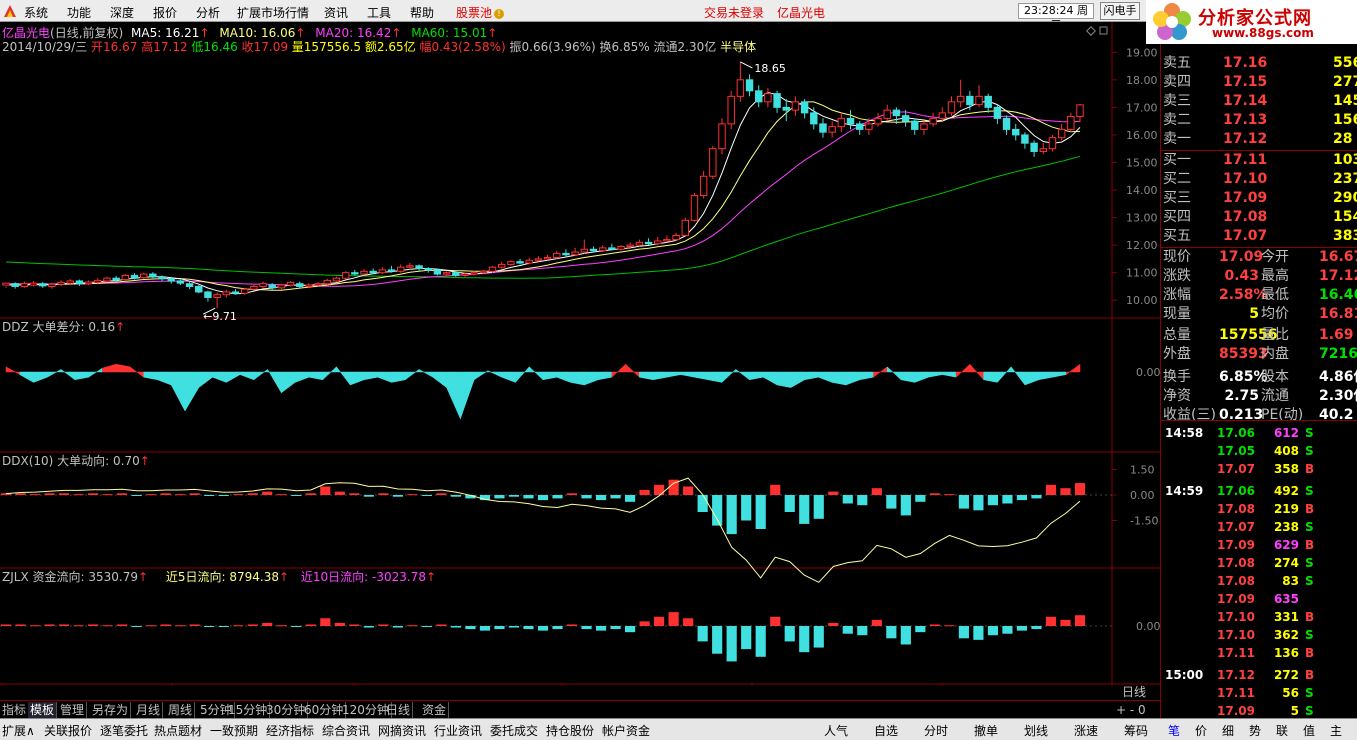 The height and width of the screenshot is (740, 1357). Describe the element at coordinates (1177, 139) in the screenshot. I see `sell-label: 卖一` at that location.